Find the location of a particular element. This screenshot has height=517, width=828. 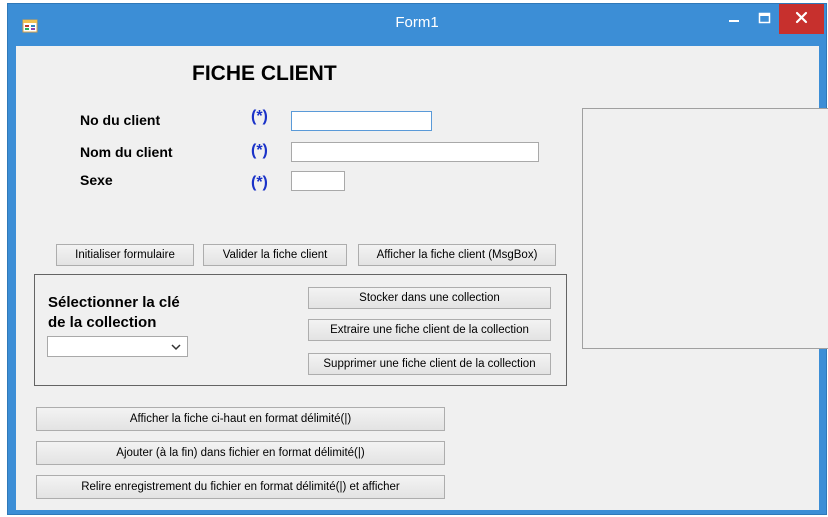

minimize-button is located at coordinates (734, 19).